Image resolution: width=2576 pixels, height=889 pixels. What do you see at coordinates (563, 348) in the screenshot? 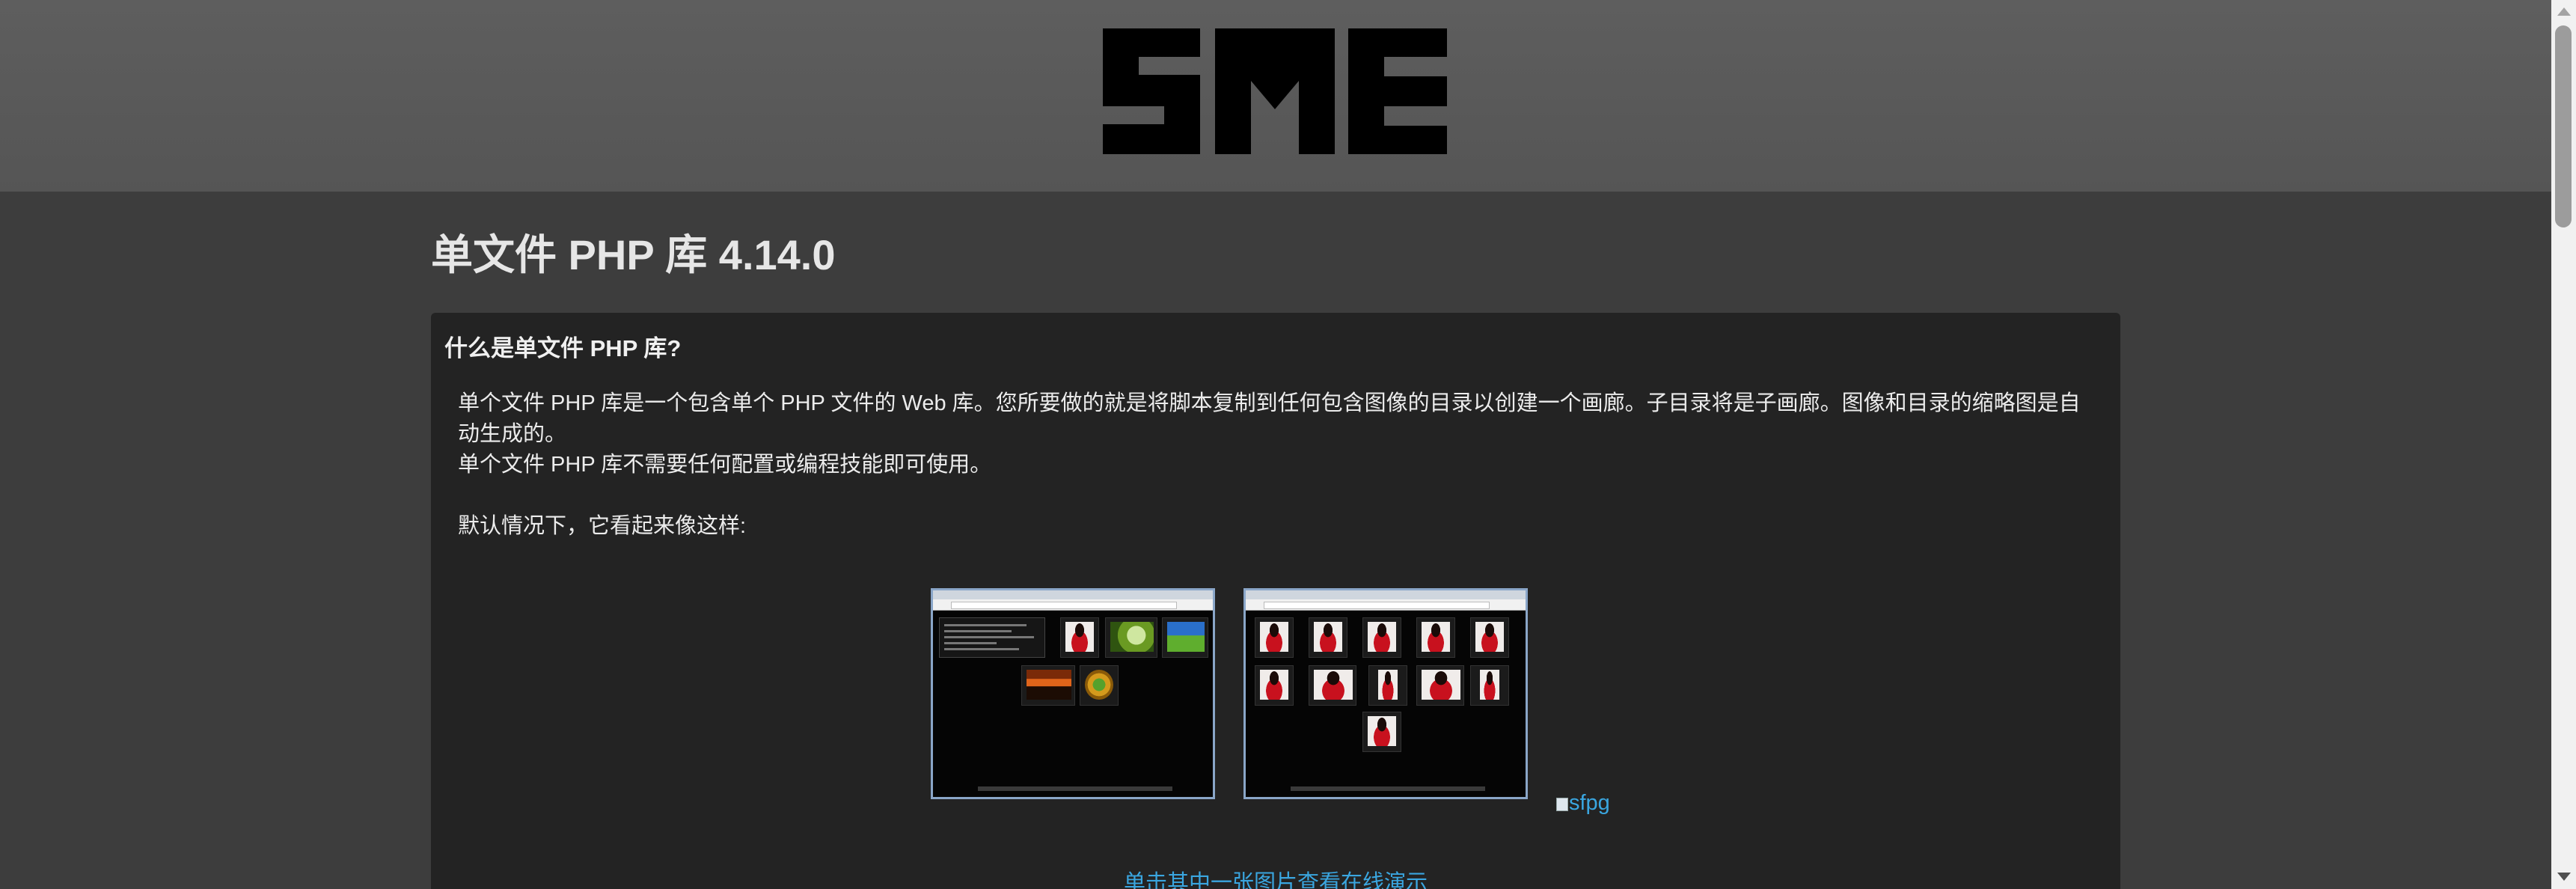
I see `panel-heading: 什么是单文件 PHP 库?` at bounding box center [563, 348].